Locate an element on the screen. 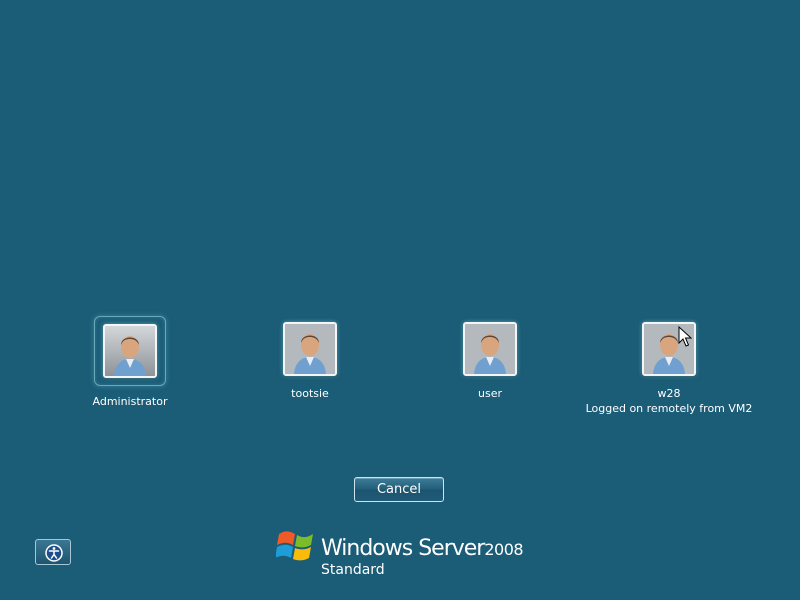  product-title: Windows Server is located at coordinates (403, 548).